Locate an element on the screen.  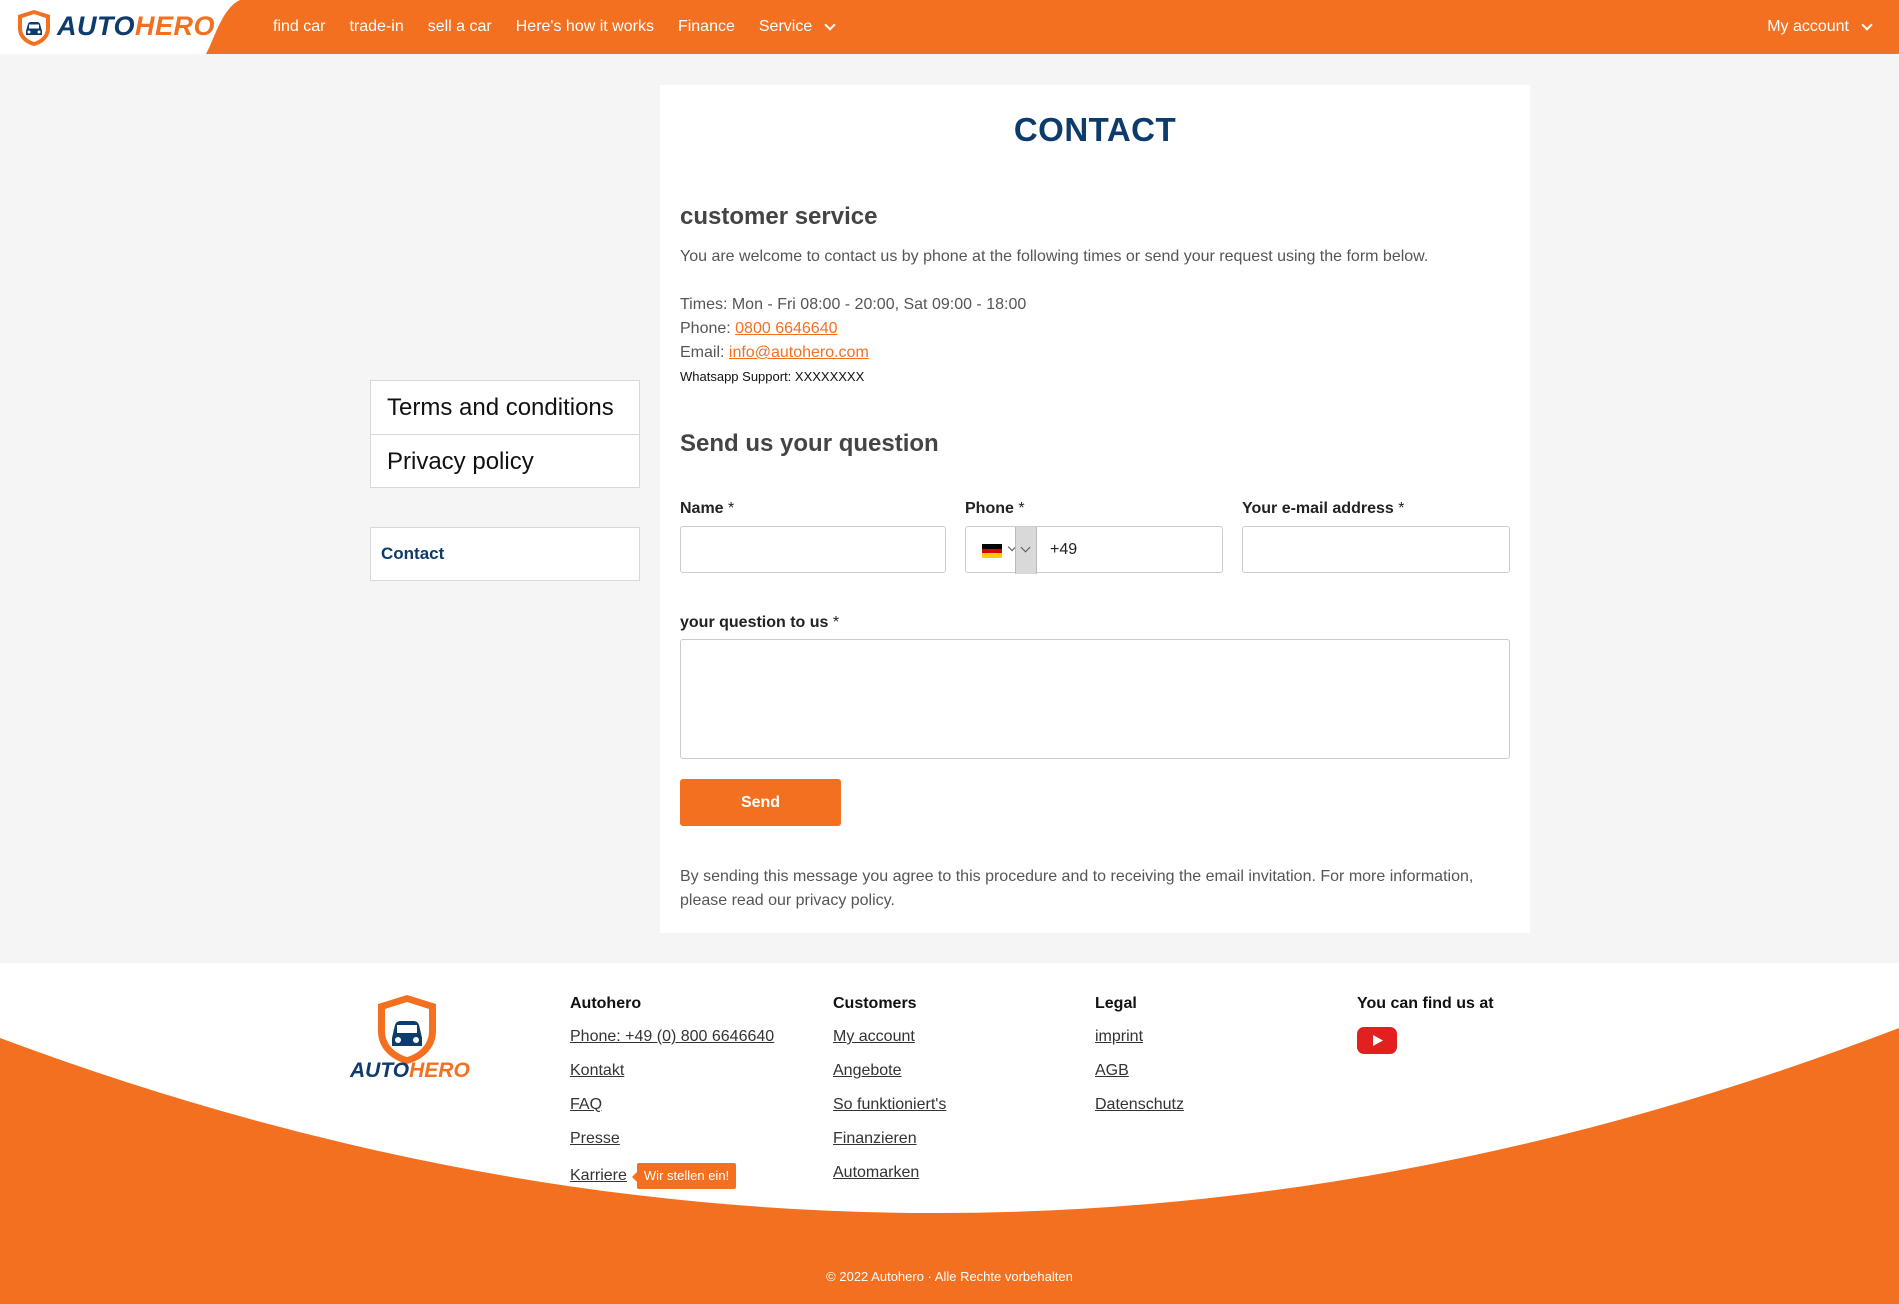
contact-nav-link: Contact is located at coordinates (505, 554).